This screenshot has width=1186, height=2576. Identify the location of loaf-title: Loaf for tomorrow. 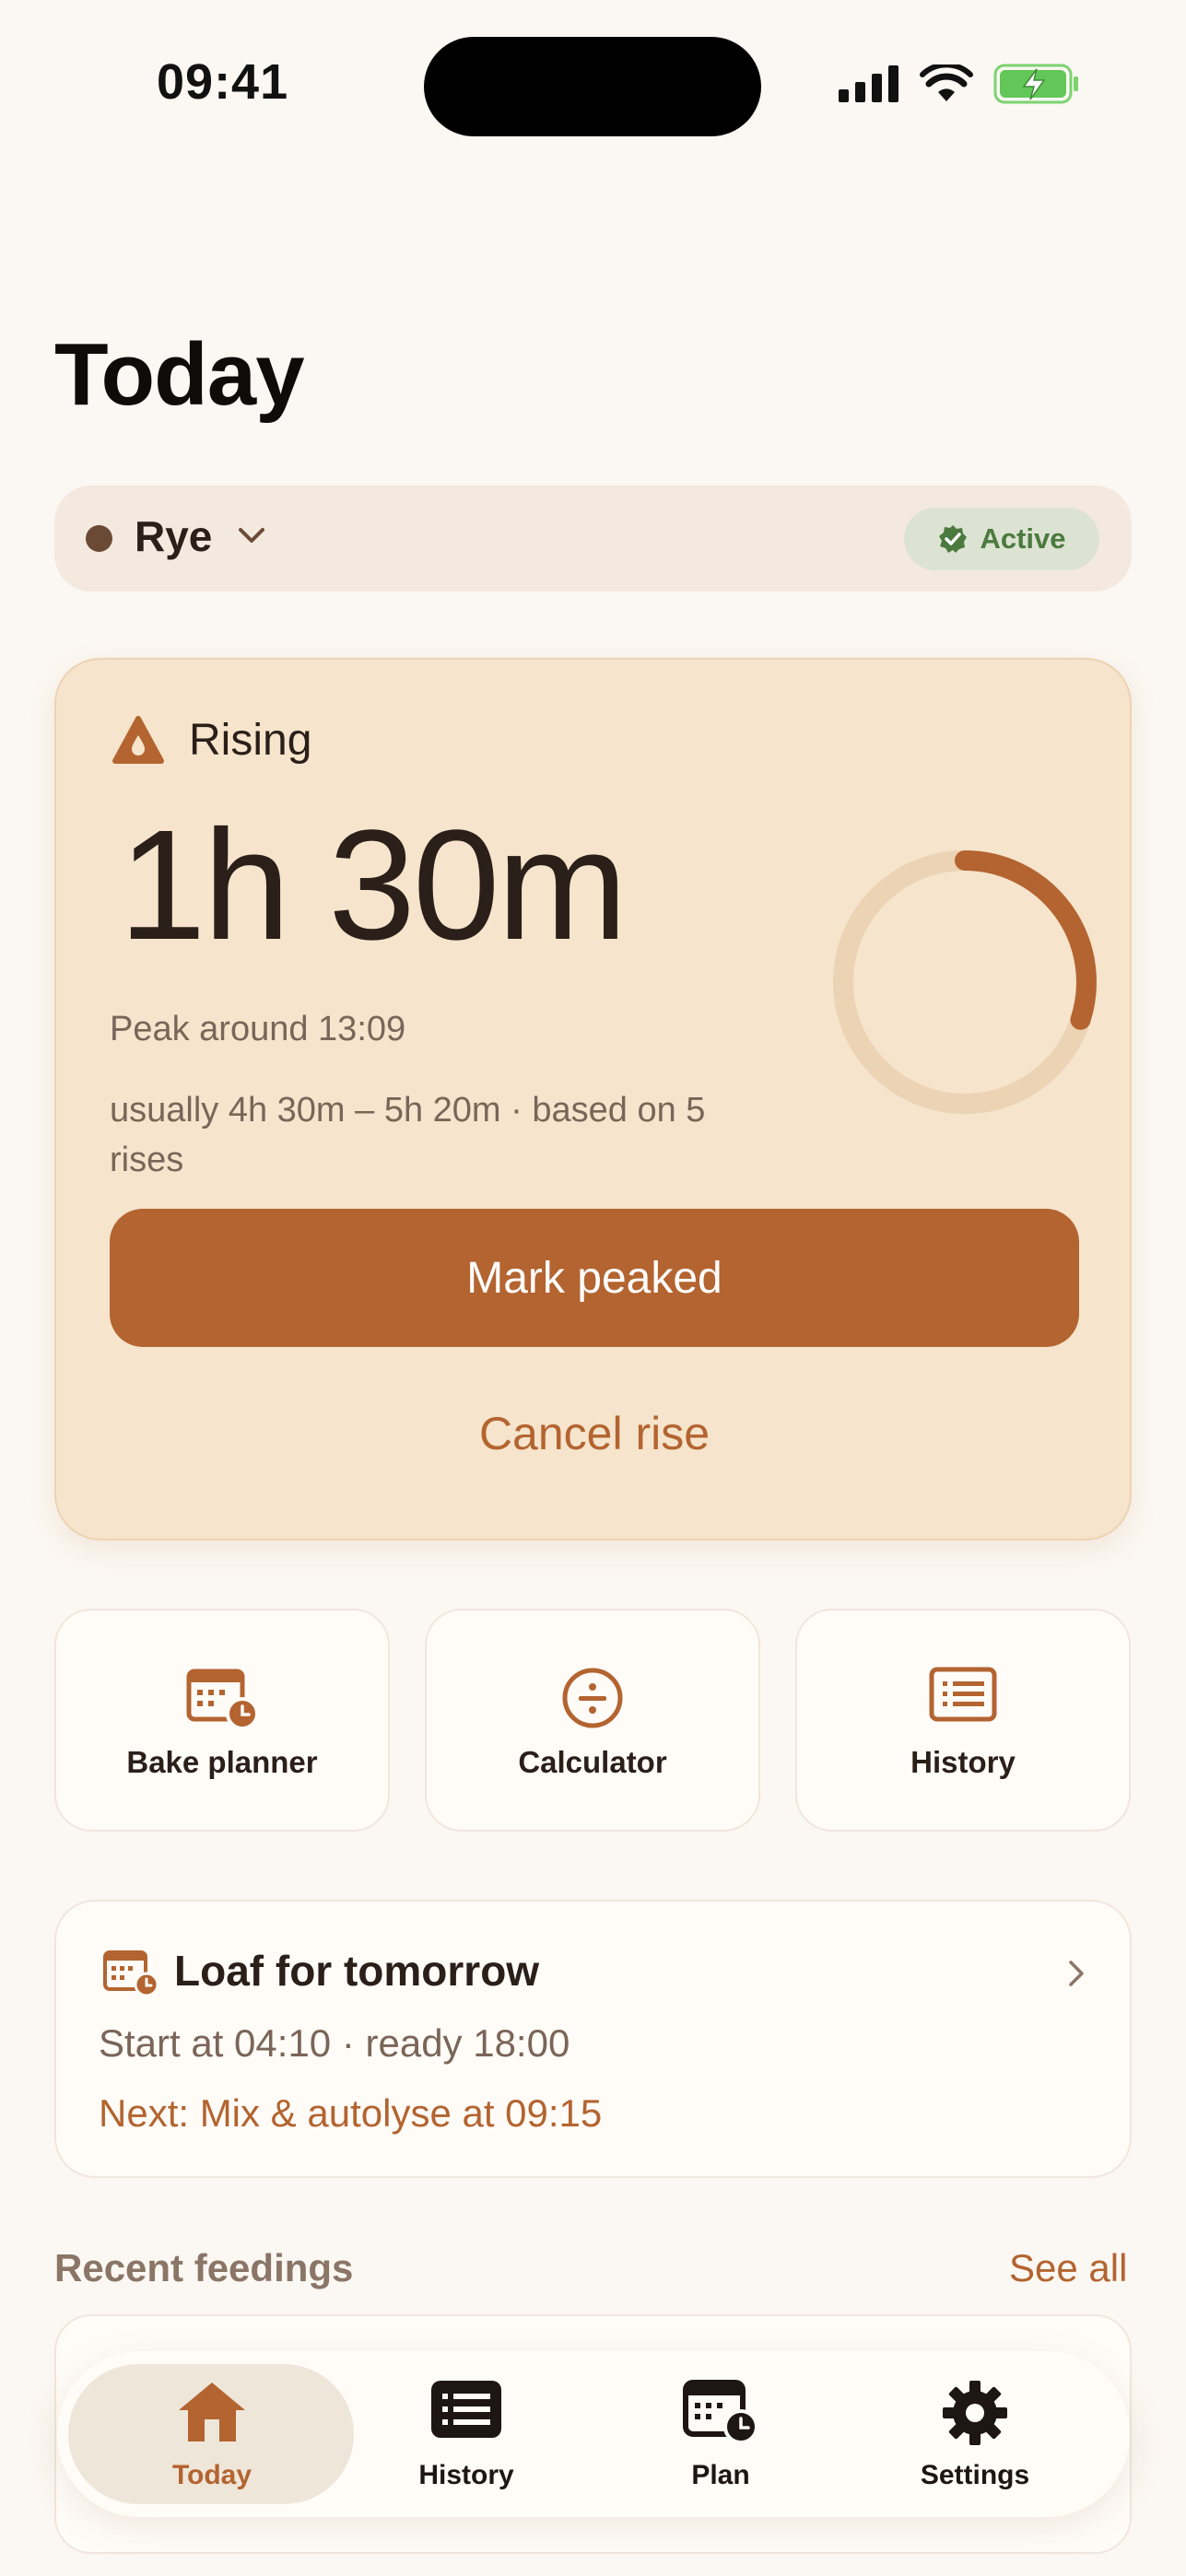
(357, 1971).